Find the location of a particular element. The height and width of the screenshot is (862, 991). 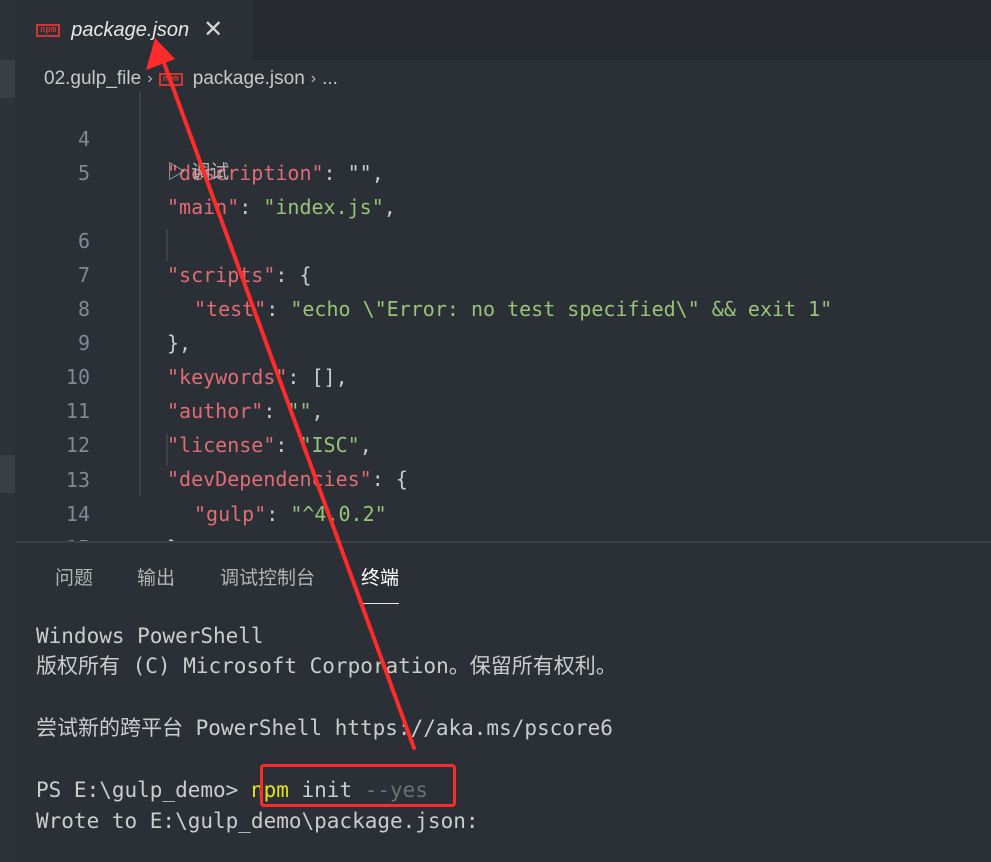

tab-output: 输出 is located at coordinates (156, 583).